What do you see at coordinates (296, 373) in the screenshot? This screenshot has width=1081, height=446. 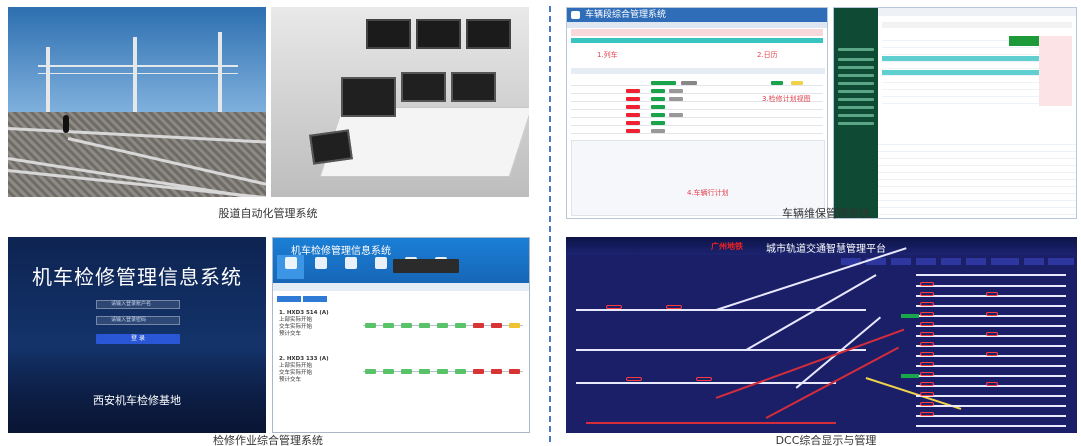 I see `task2-line2: 交车实际开始` at bounding box center [296, 373].